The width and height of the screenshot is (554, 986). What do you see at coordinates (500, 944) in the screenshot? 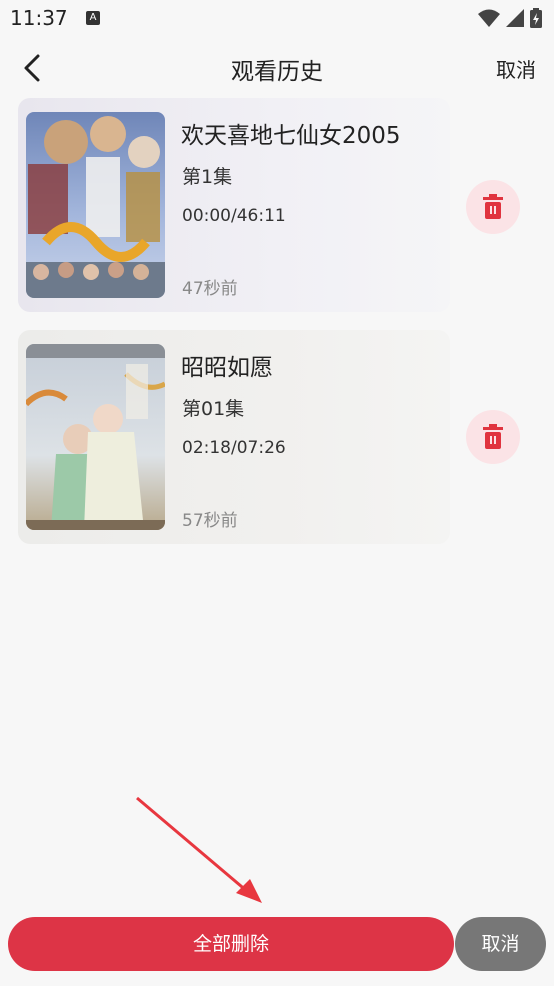
I see `cancel-button: 取消` at bounding box center [500, 944].